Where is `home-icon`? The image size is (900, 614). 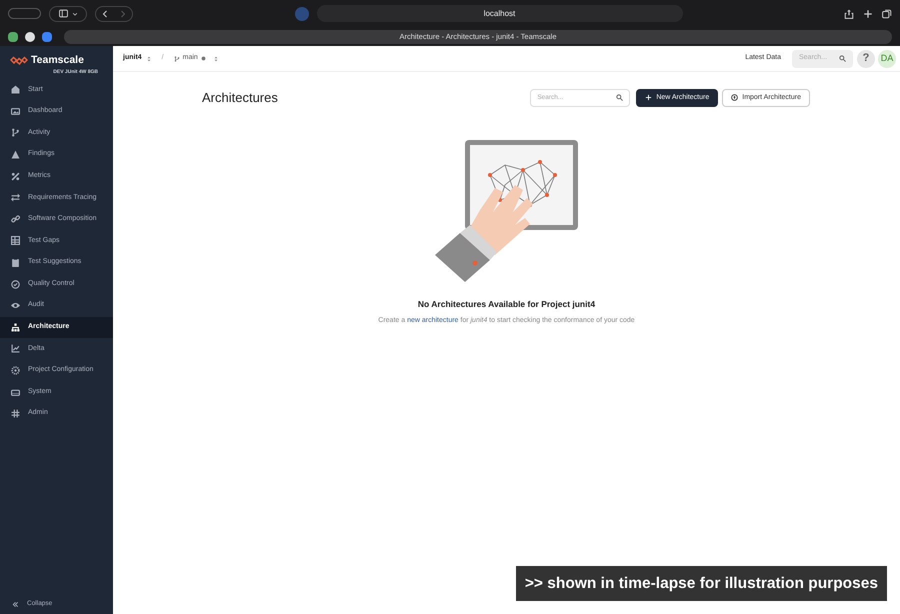
home-icon is located at coordinates (15, 89).